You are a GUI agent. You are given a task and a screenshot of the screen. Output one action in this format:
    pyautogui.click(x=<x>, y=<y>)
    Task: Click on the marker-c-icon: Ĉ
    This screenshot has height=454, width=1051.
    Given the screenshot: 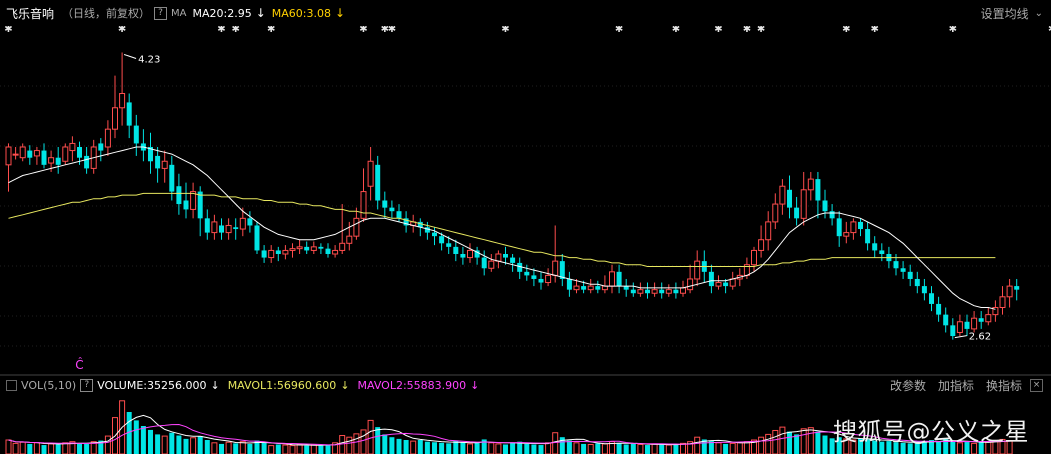 What is the action you would take?
    pyautogui.click(x=79, y=364)
    